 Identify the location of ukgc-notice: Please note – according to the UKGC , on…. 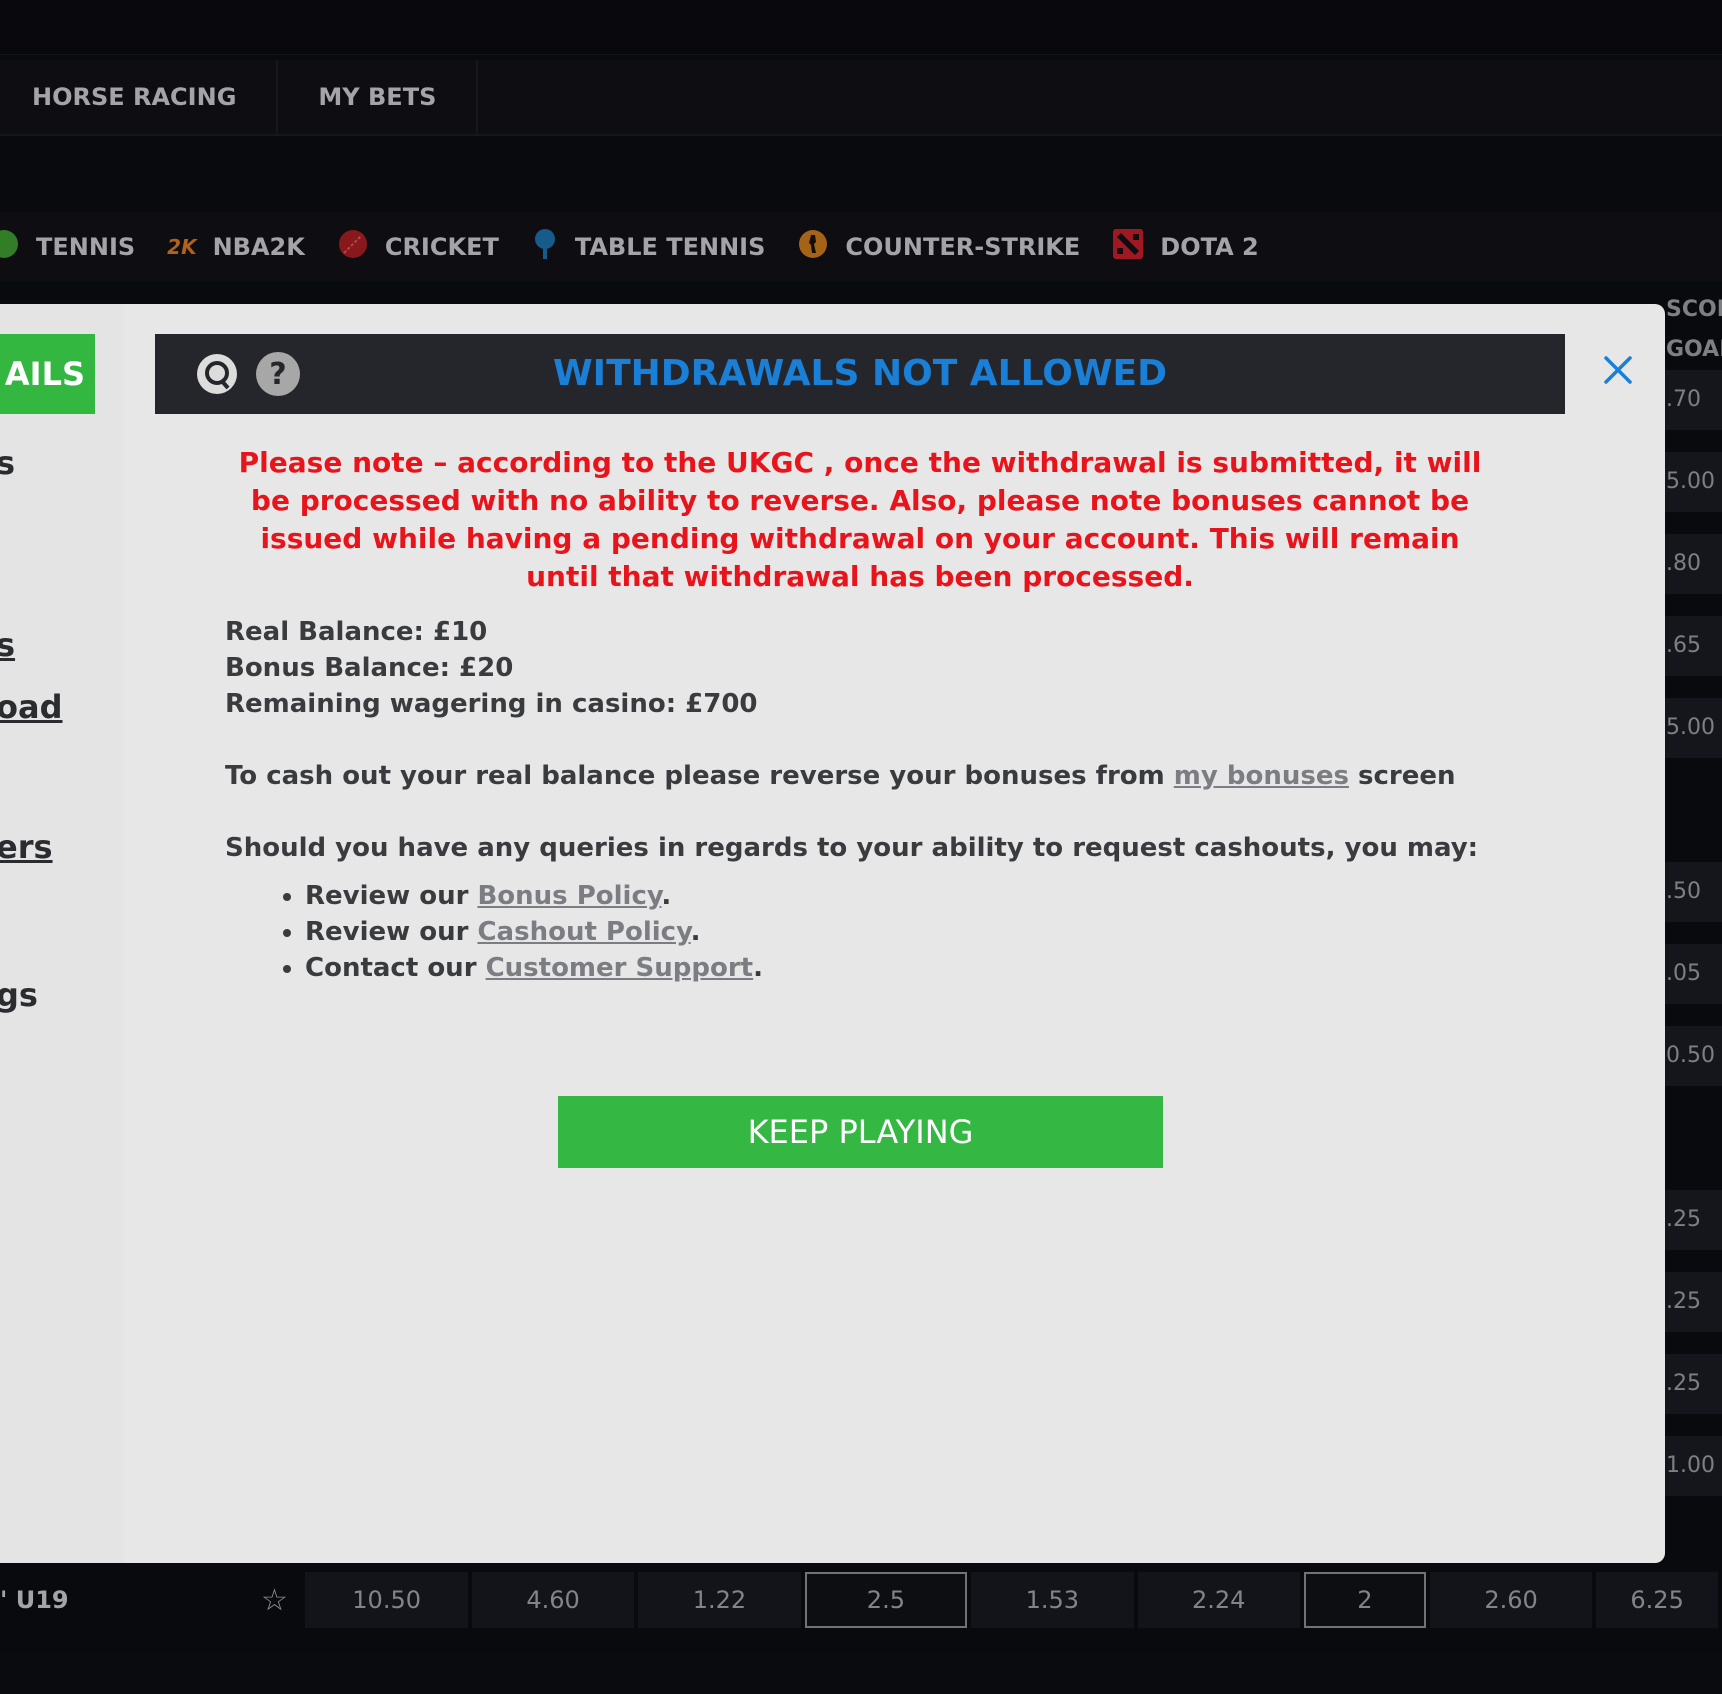
(860, 519).